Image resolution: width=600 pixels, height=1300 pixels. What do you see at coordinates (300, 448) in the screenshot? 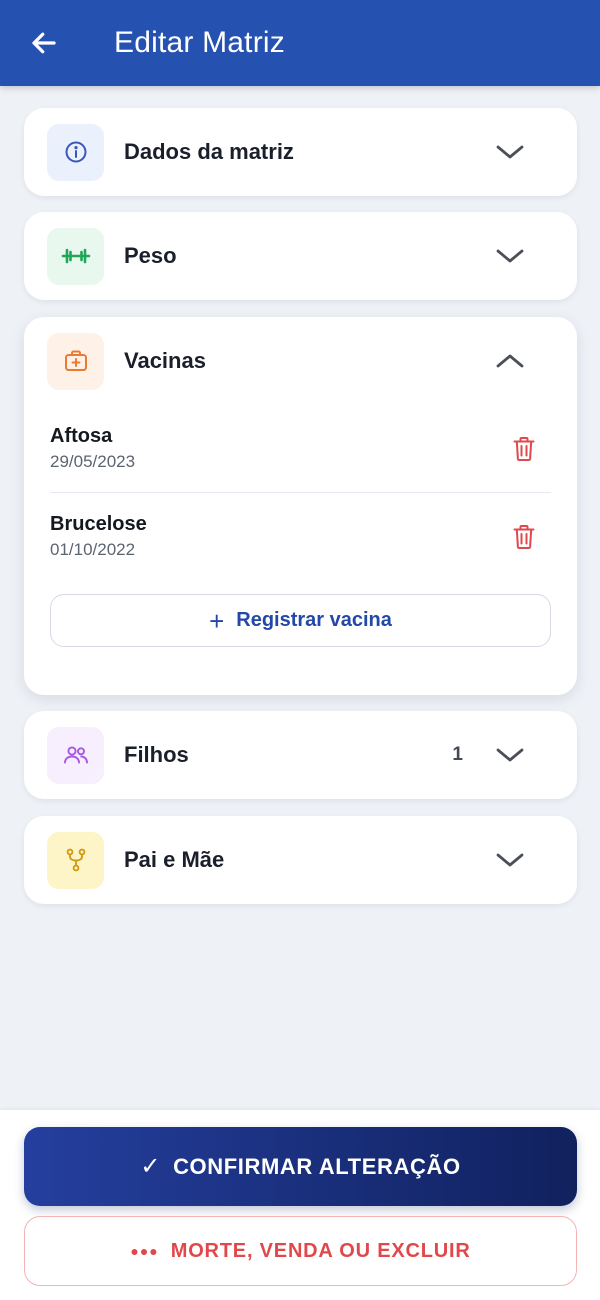
I see `vaccine-item: Aftosa 29/05/2023` at bounding box center [300, 448].